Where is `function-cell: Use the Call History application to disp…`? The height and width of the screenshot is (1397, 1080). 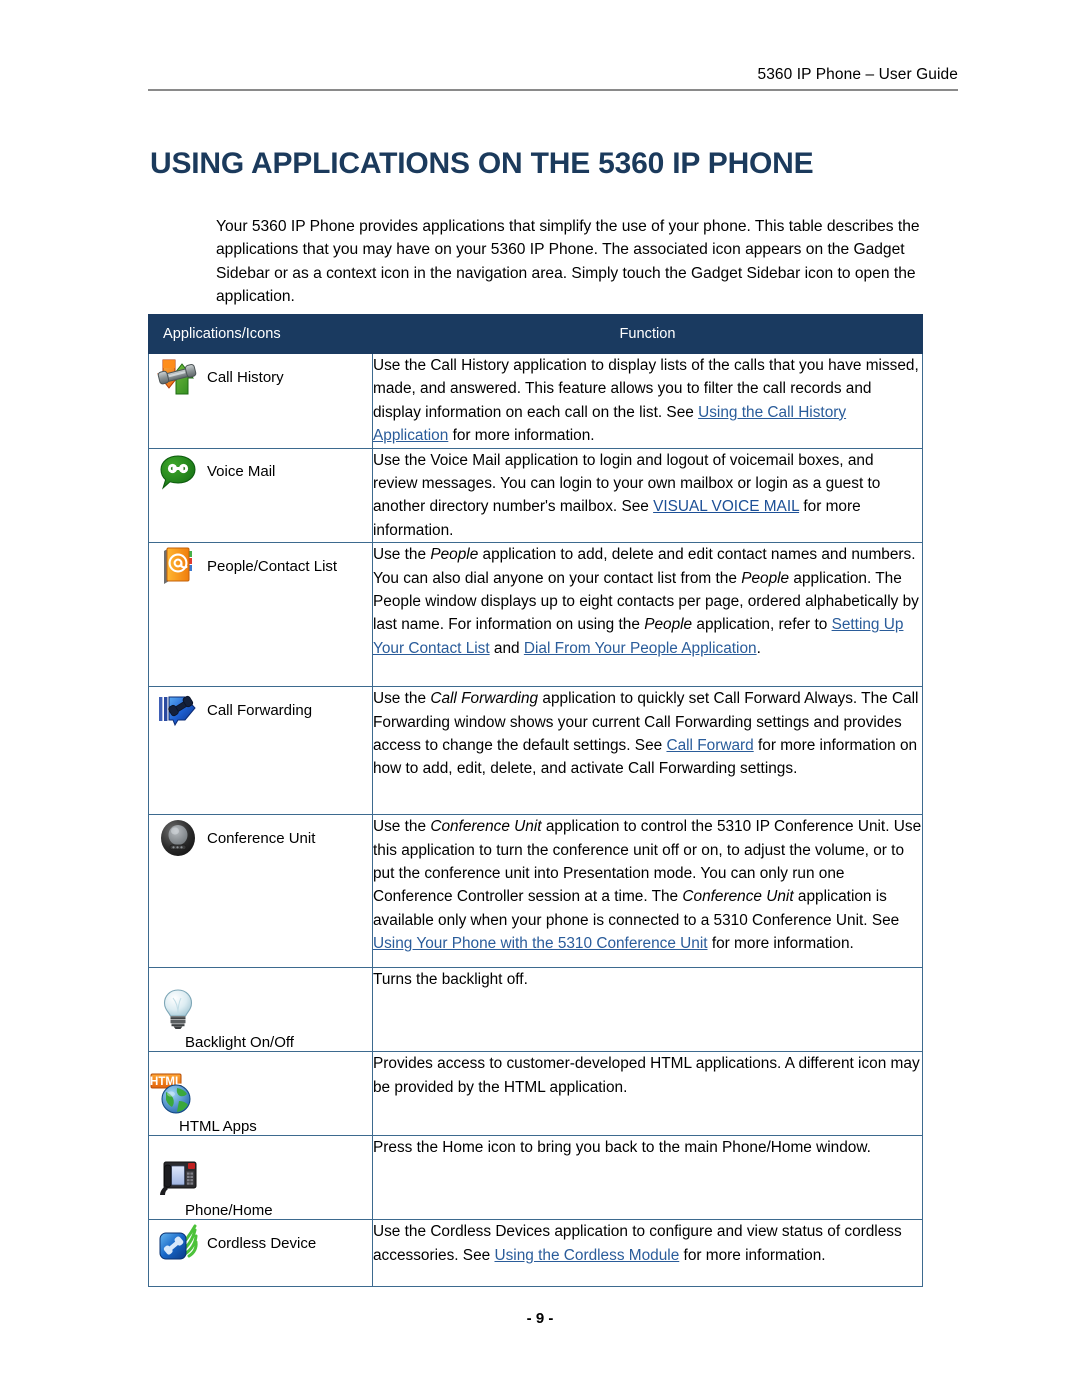 function-cell: Use the Call History application to disp… is located at coordinates (647, 401).